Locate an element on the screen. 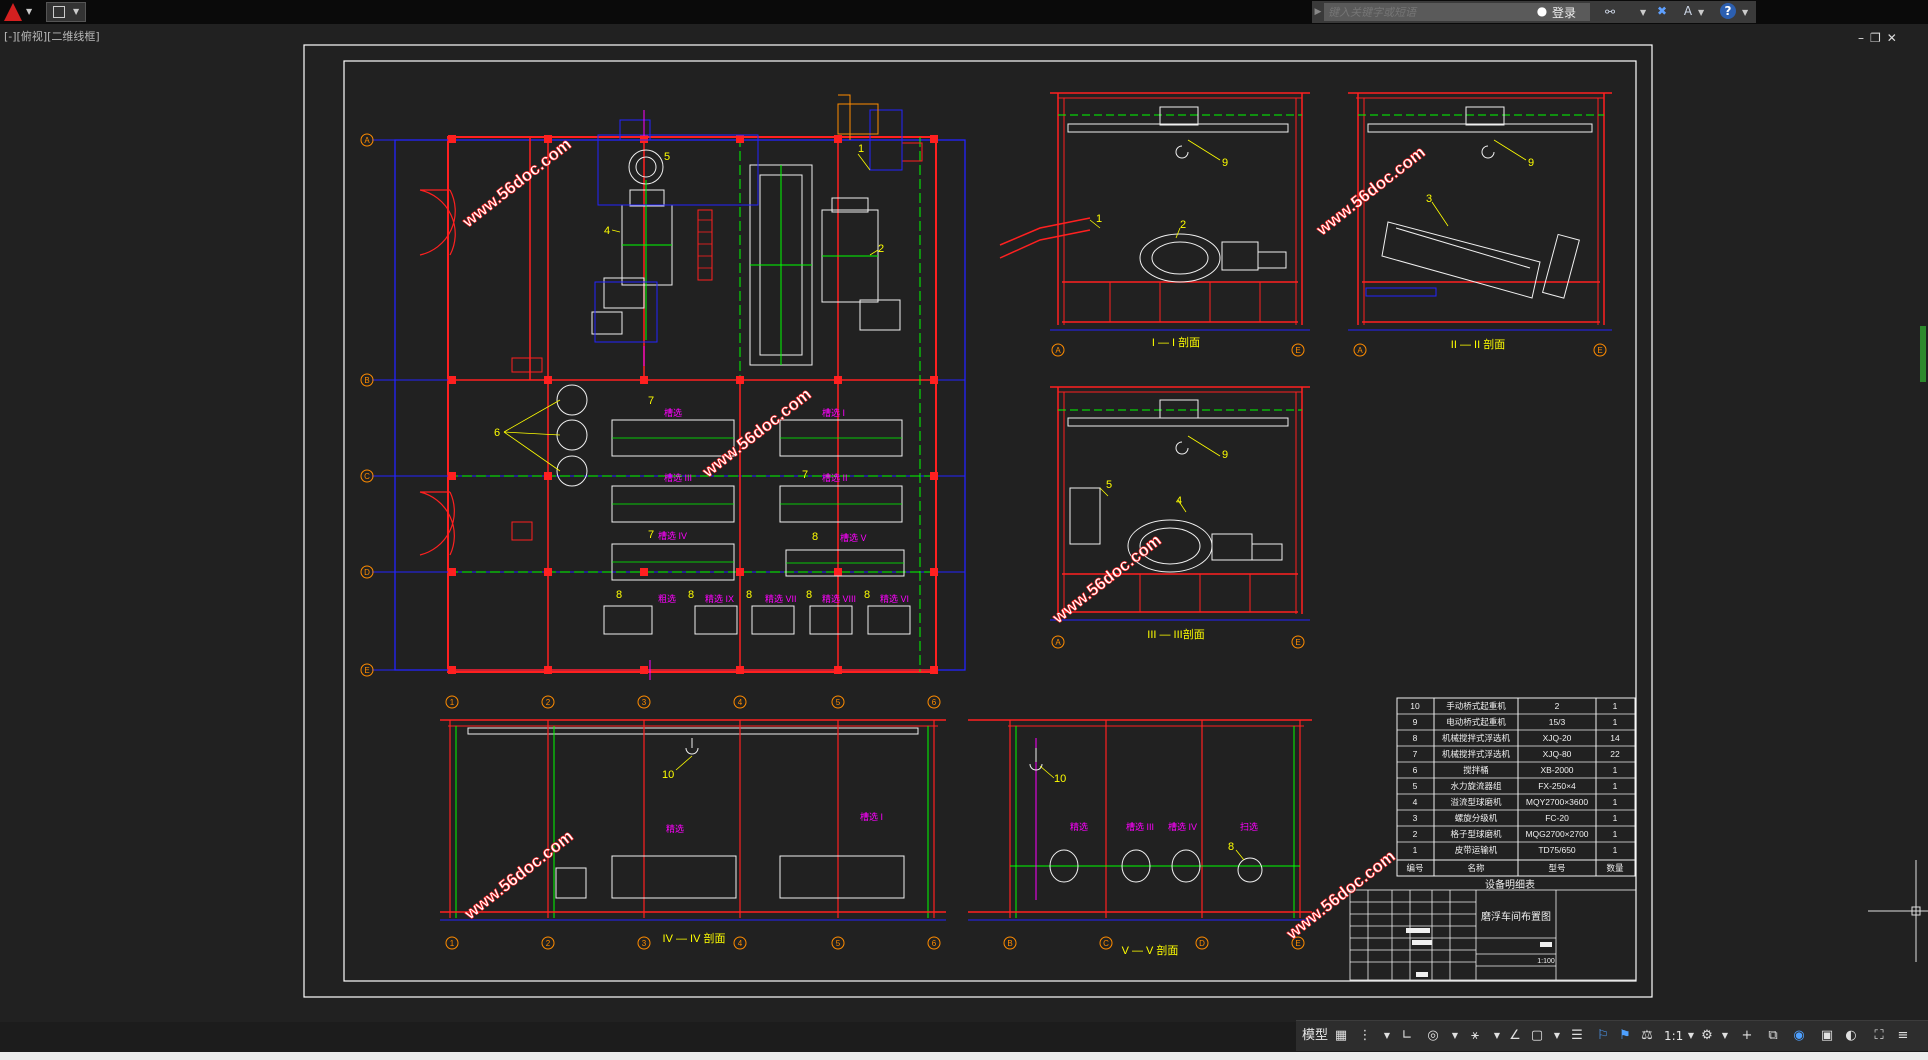  osnap-icon: ⚹ is located at coordinates (1475, 1036).